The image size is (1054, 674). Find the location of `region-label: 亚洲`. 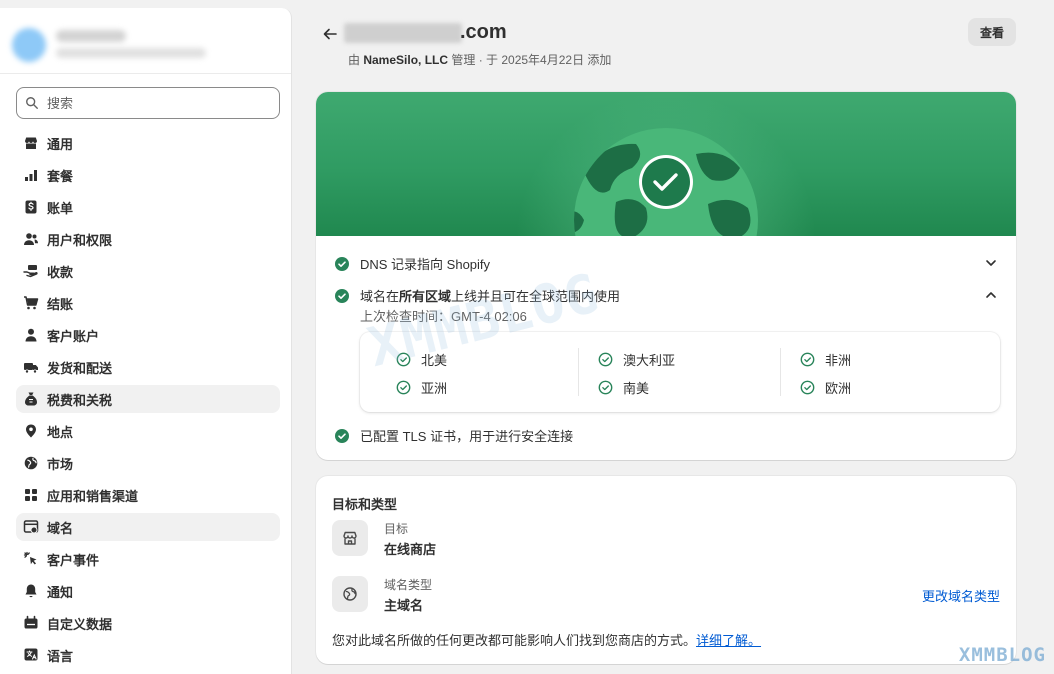

region-label: 亚洲 is located at coordinates (434, 388).